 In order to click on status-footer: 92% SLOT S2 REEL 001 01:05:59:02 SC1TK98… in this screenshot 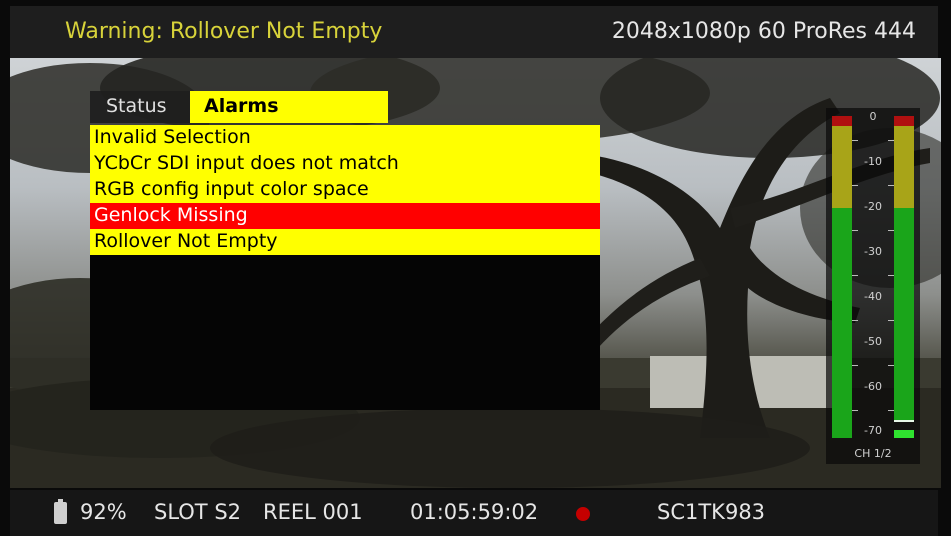, I will do `click(474, 513)`.